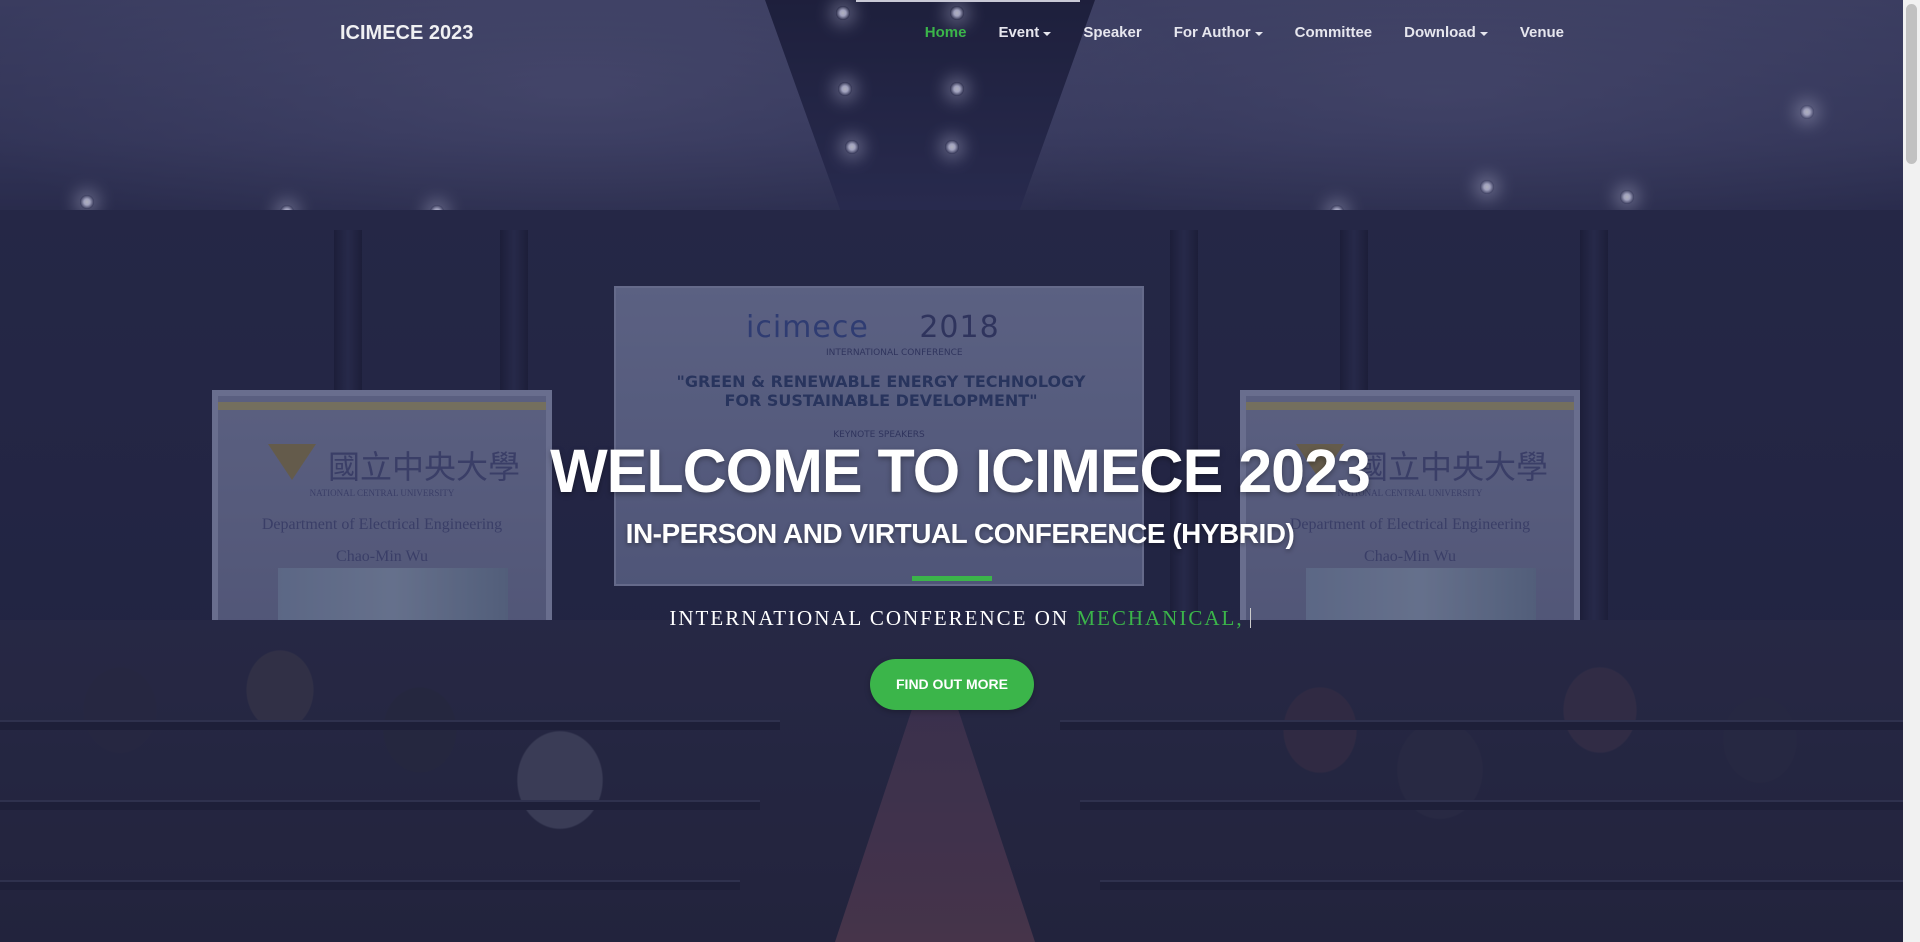 This screenshot has height=942, width=1920. What do you see at coordinates (952, 578) in the screenshot?
I see `hero-divider` at bounding box center [952, 578].